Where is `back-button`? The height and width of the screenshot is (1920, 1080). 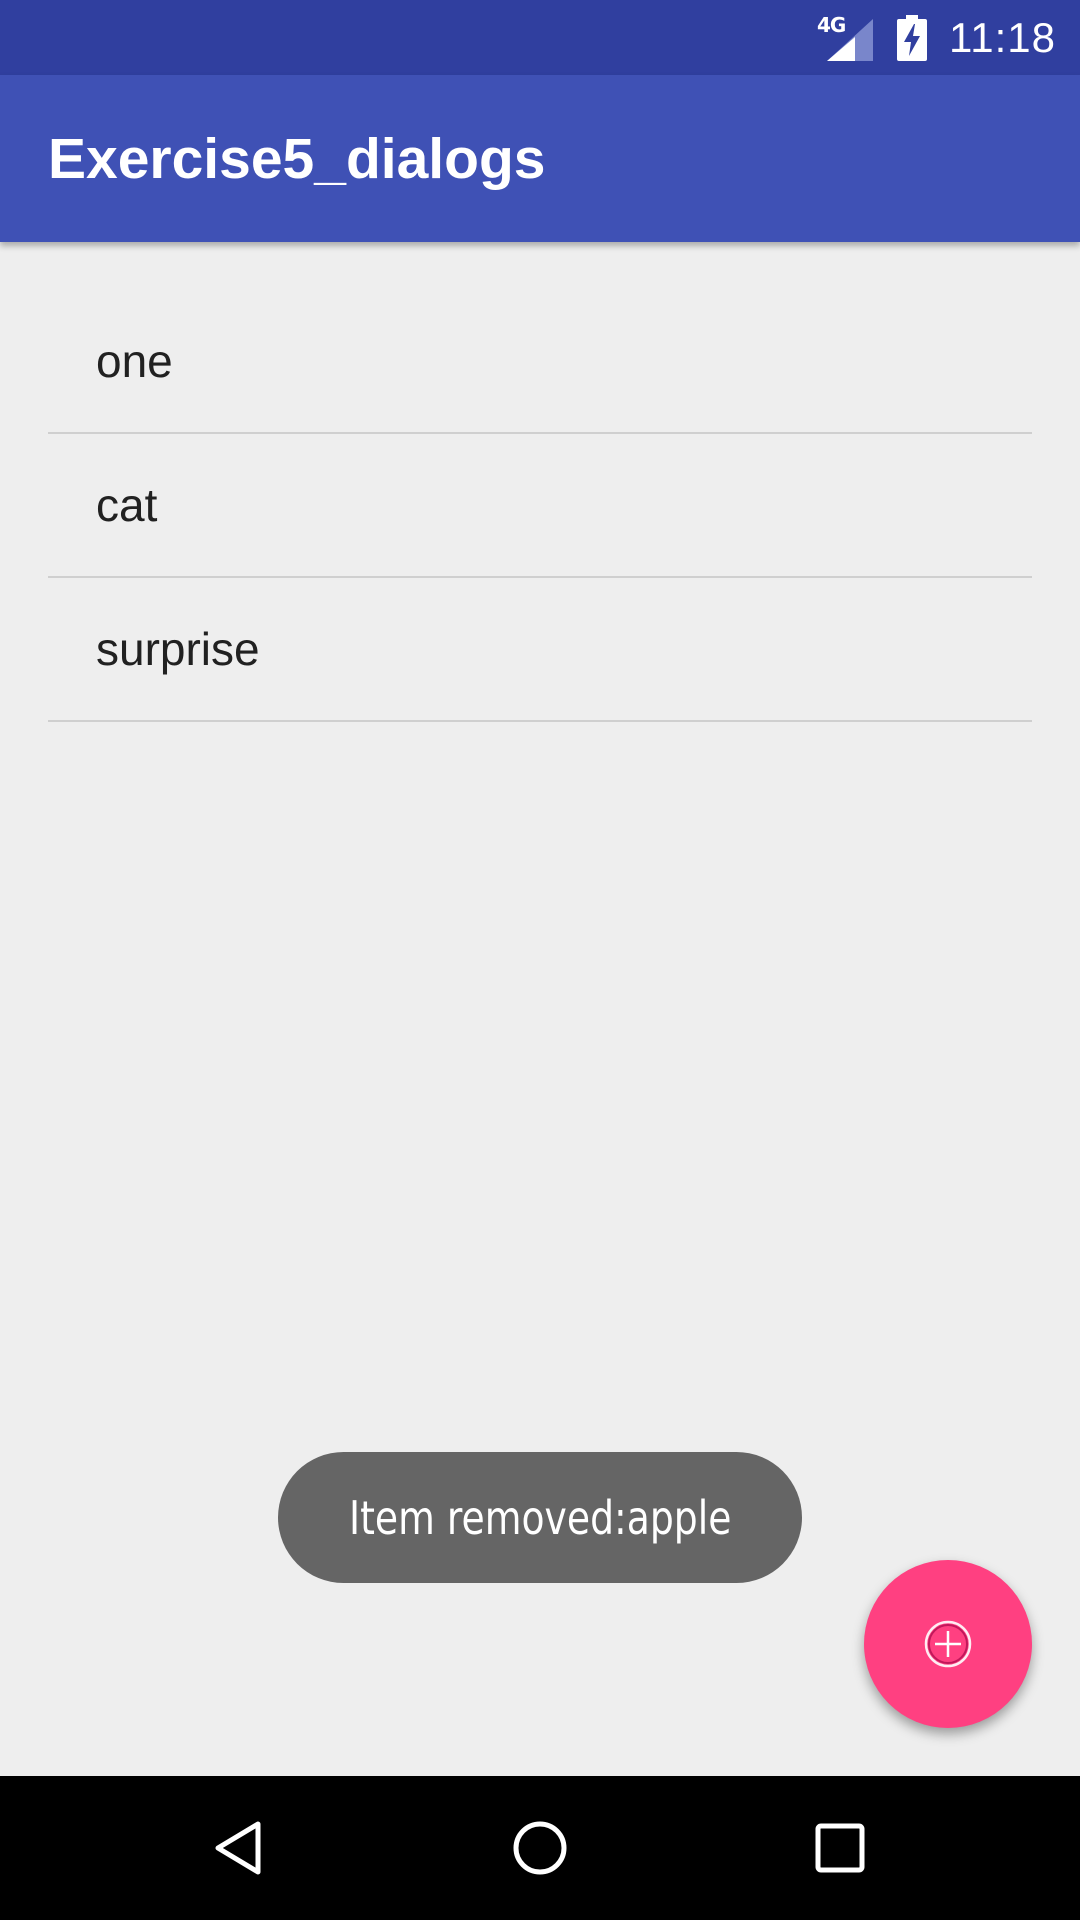 back-button is located at coordinates (240, 1848).